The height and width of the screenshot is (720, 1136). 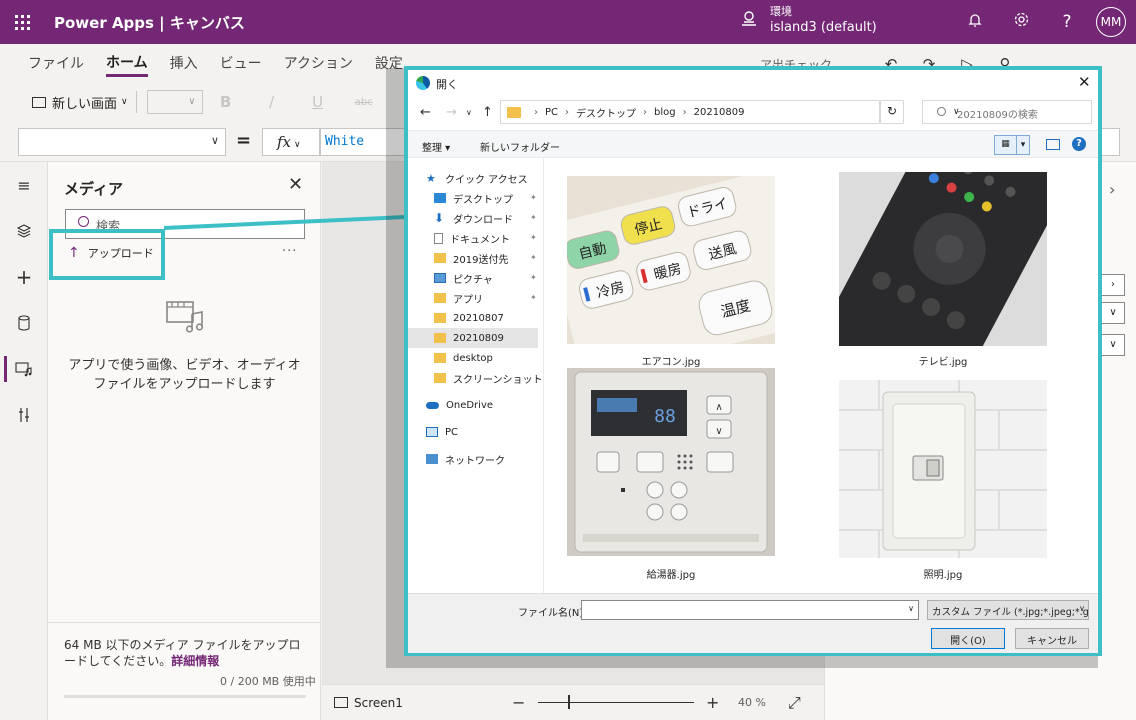 I want to click on filename-input: ∨, so click(x=750, y=610).